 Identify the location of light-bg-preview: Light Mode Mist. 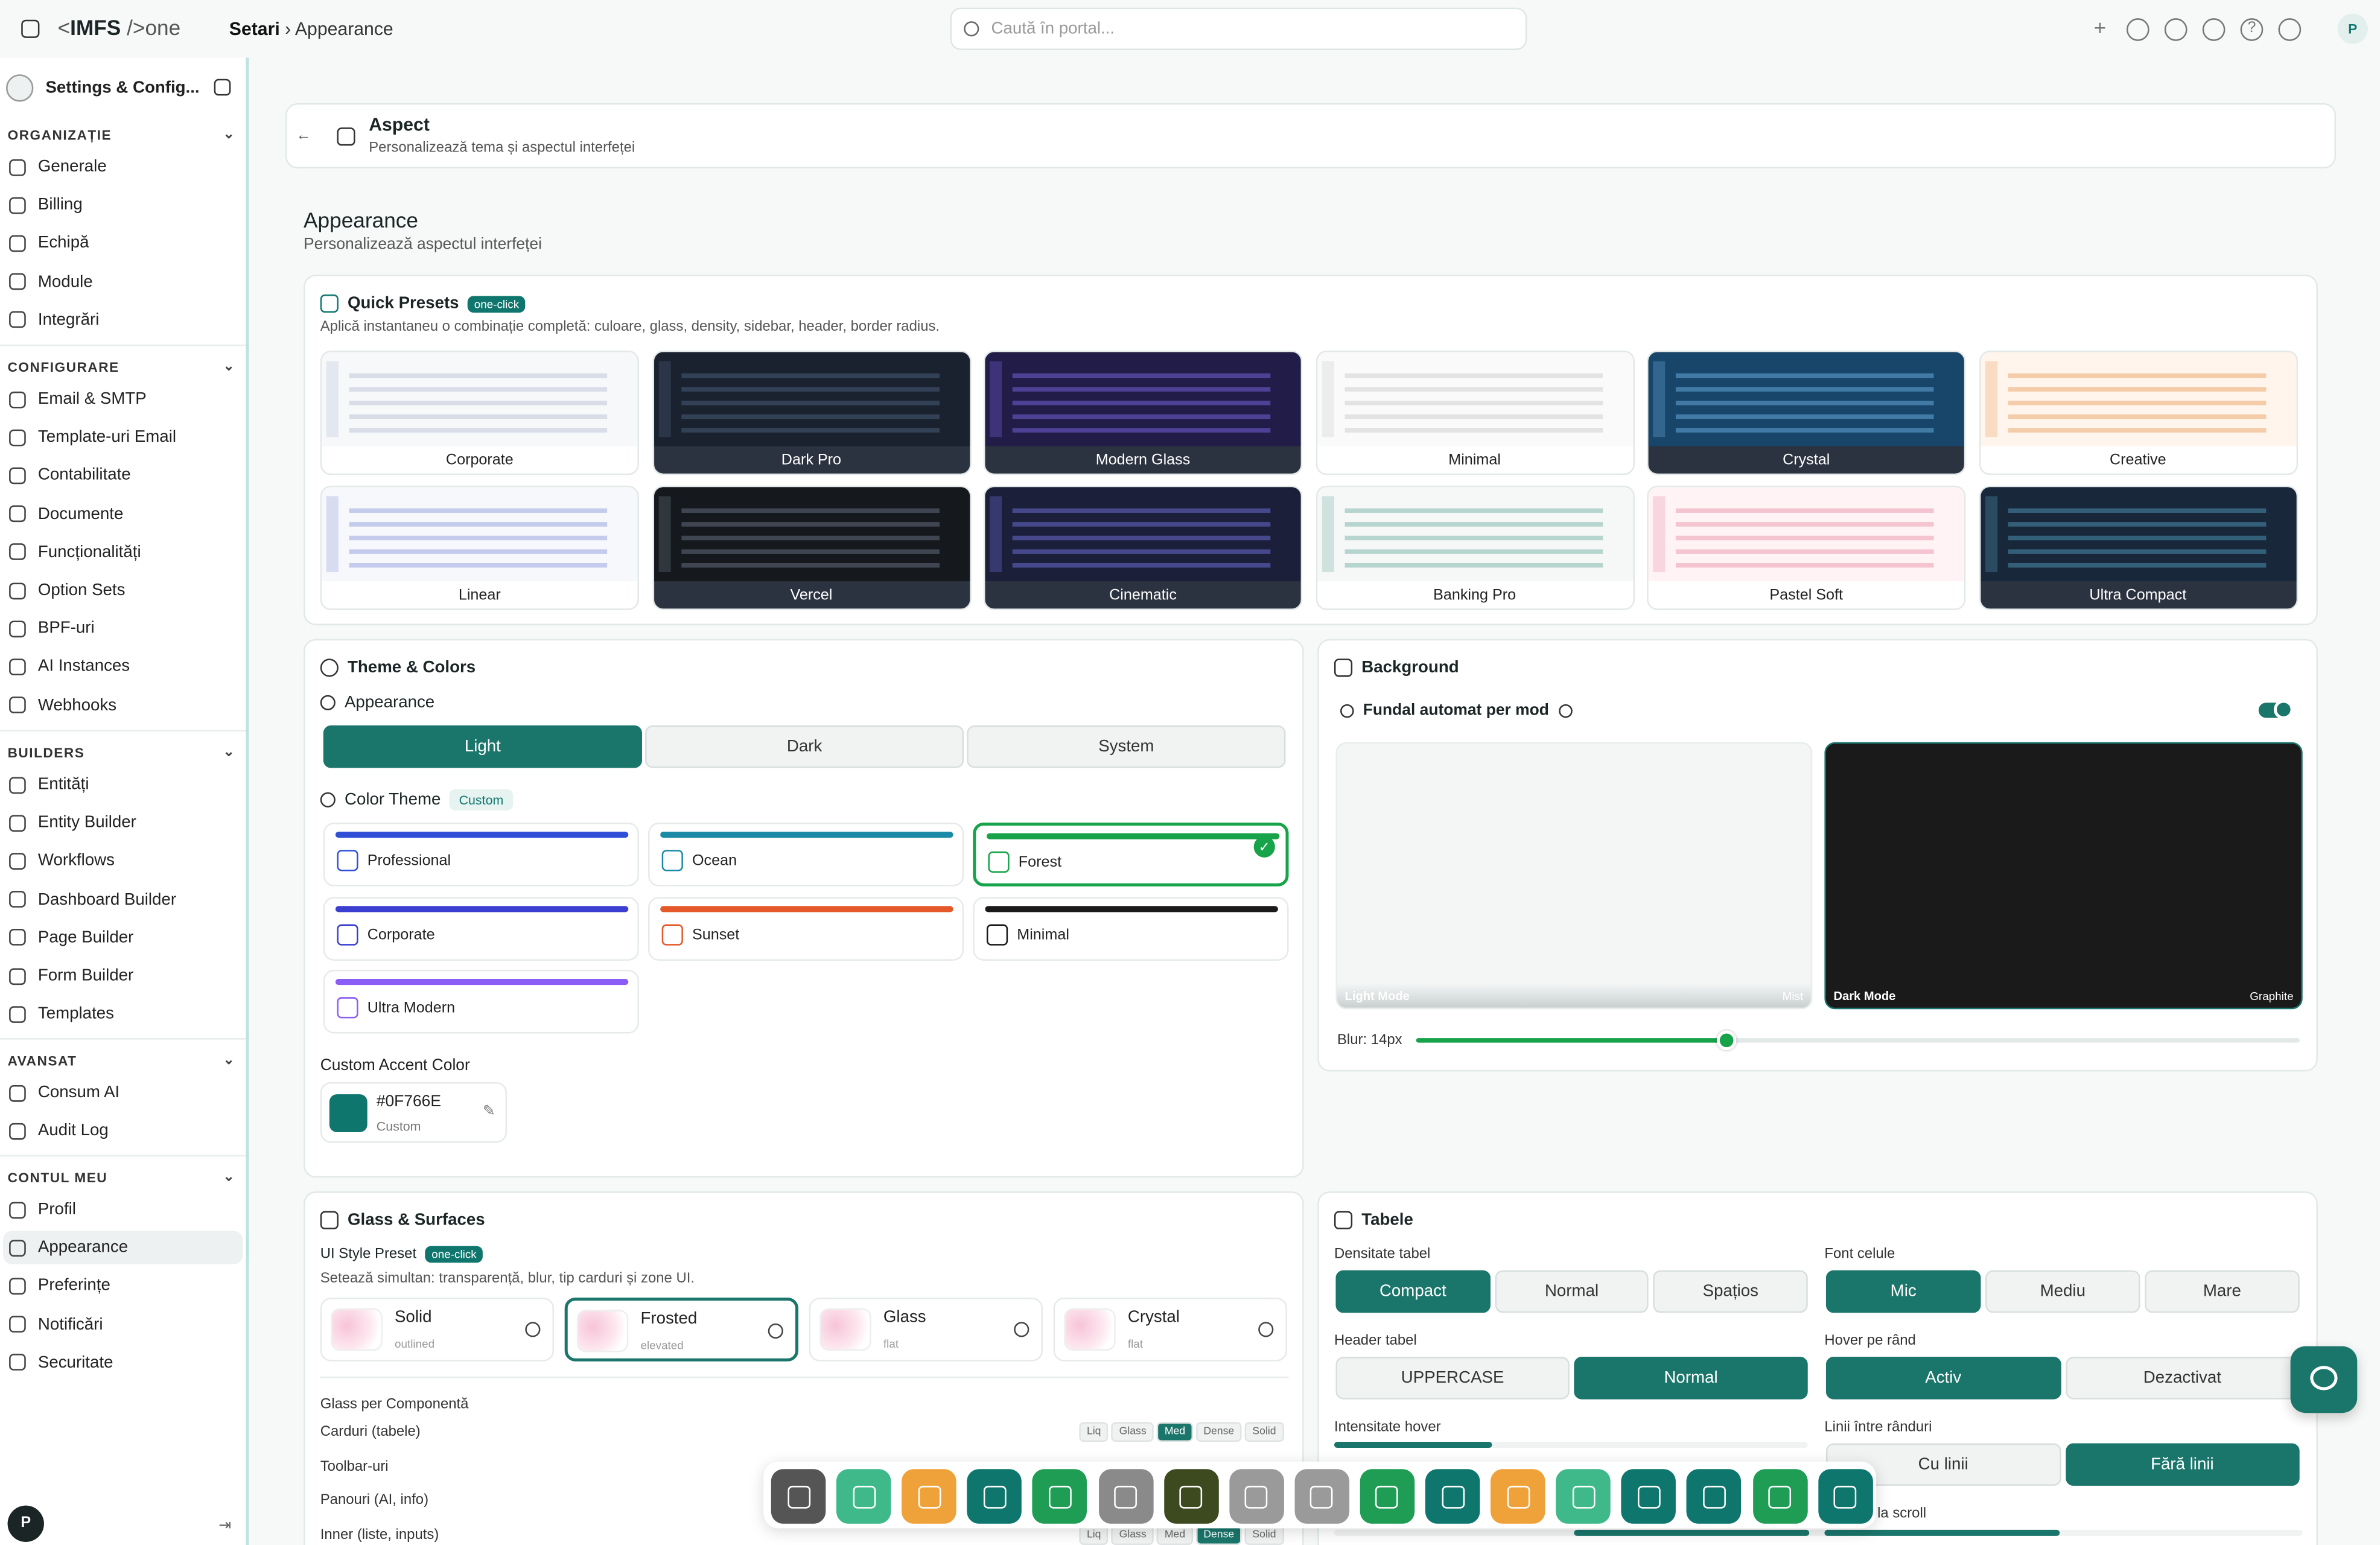
(1574, 876).